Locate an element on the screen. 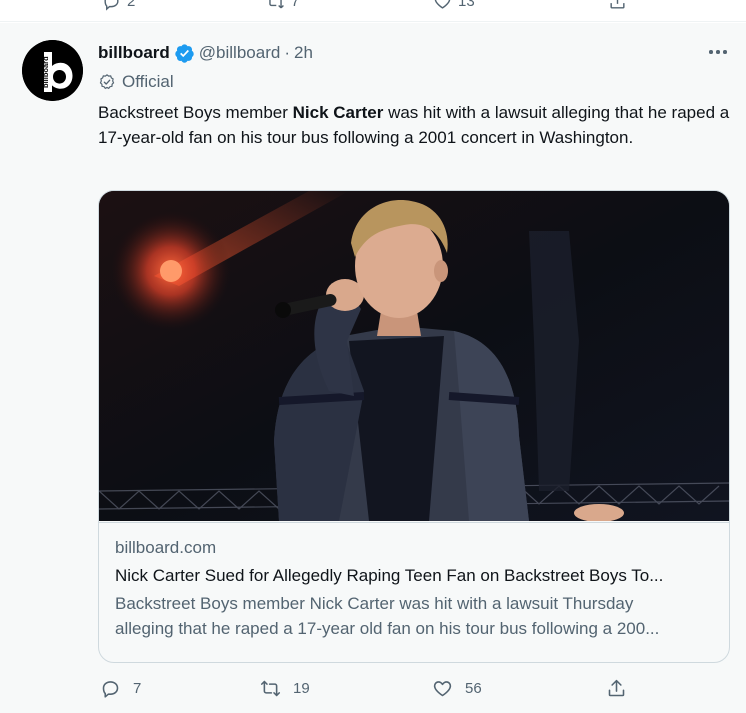 Image resolution: width=746 pixels, height=713 pixels. reply-button: 7 is located at coordinates (120, 688).